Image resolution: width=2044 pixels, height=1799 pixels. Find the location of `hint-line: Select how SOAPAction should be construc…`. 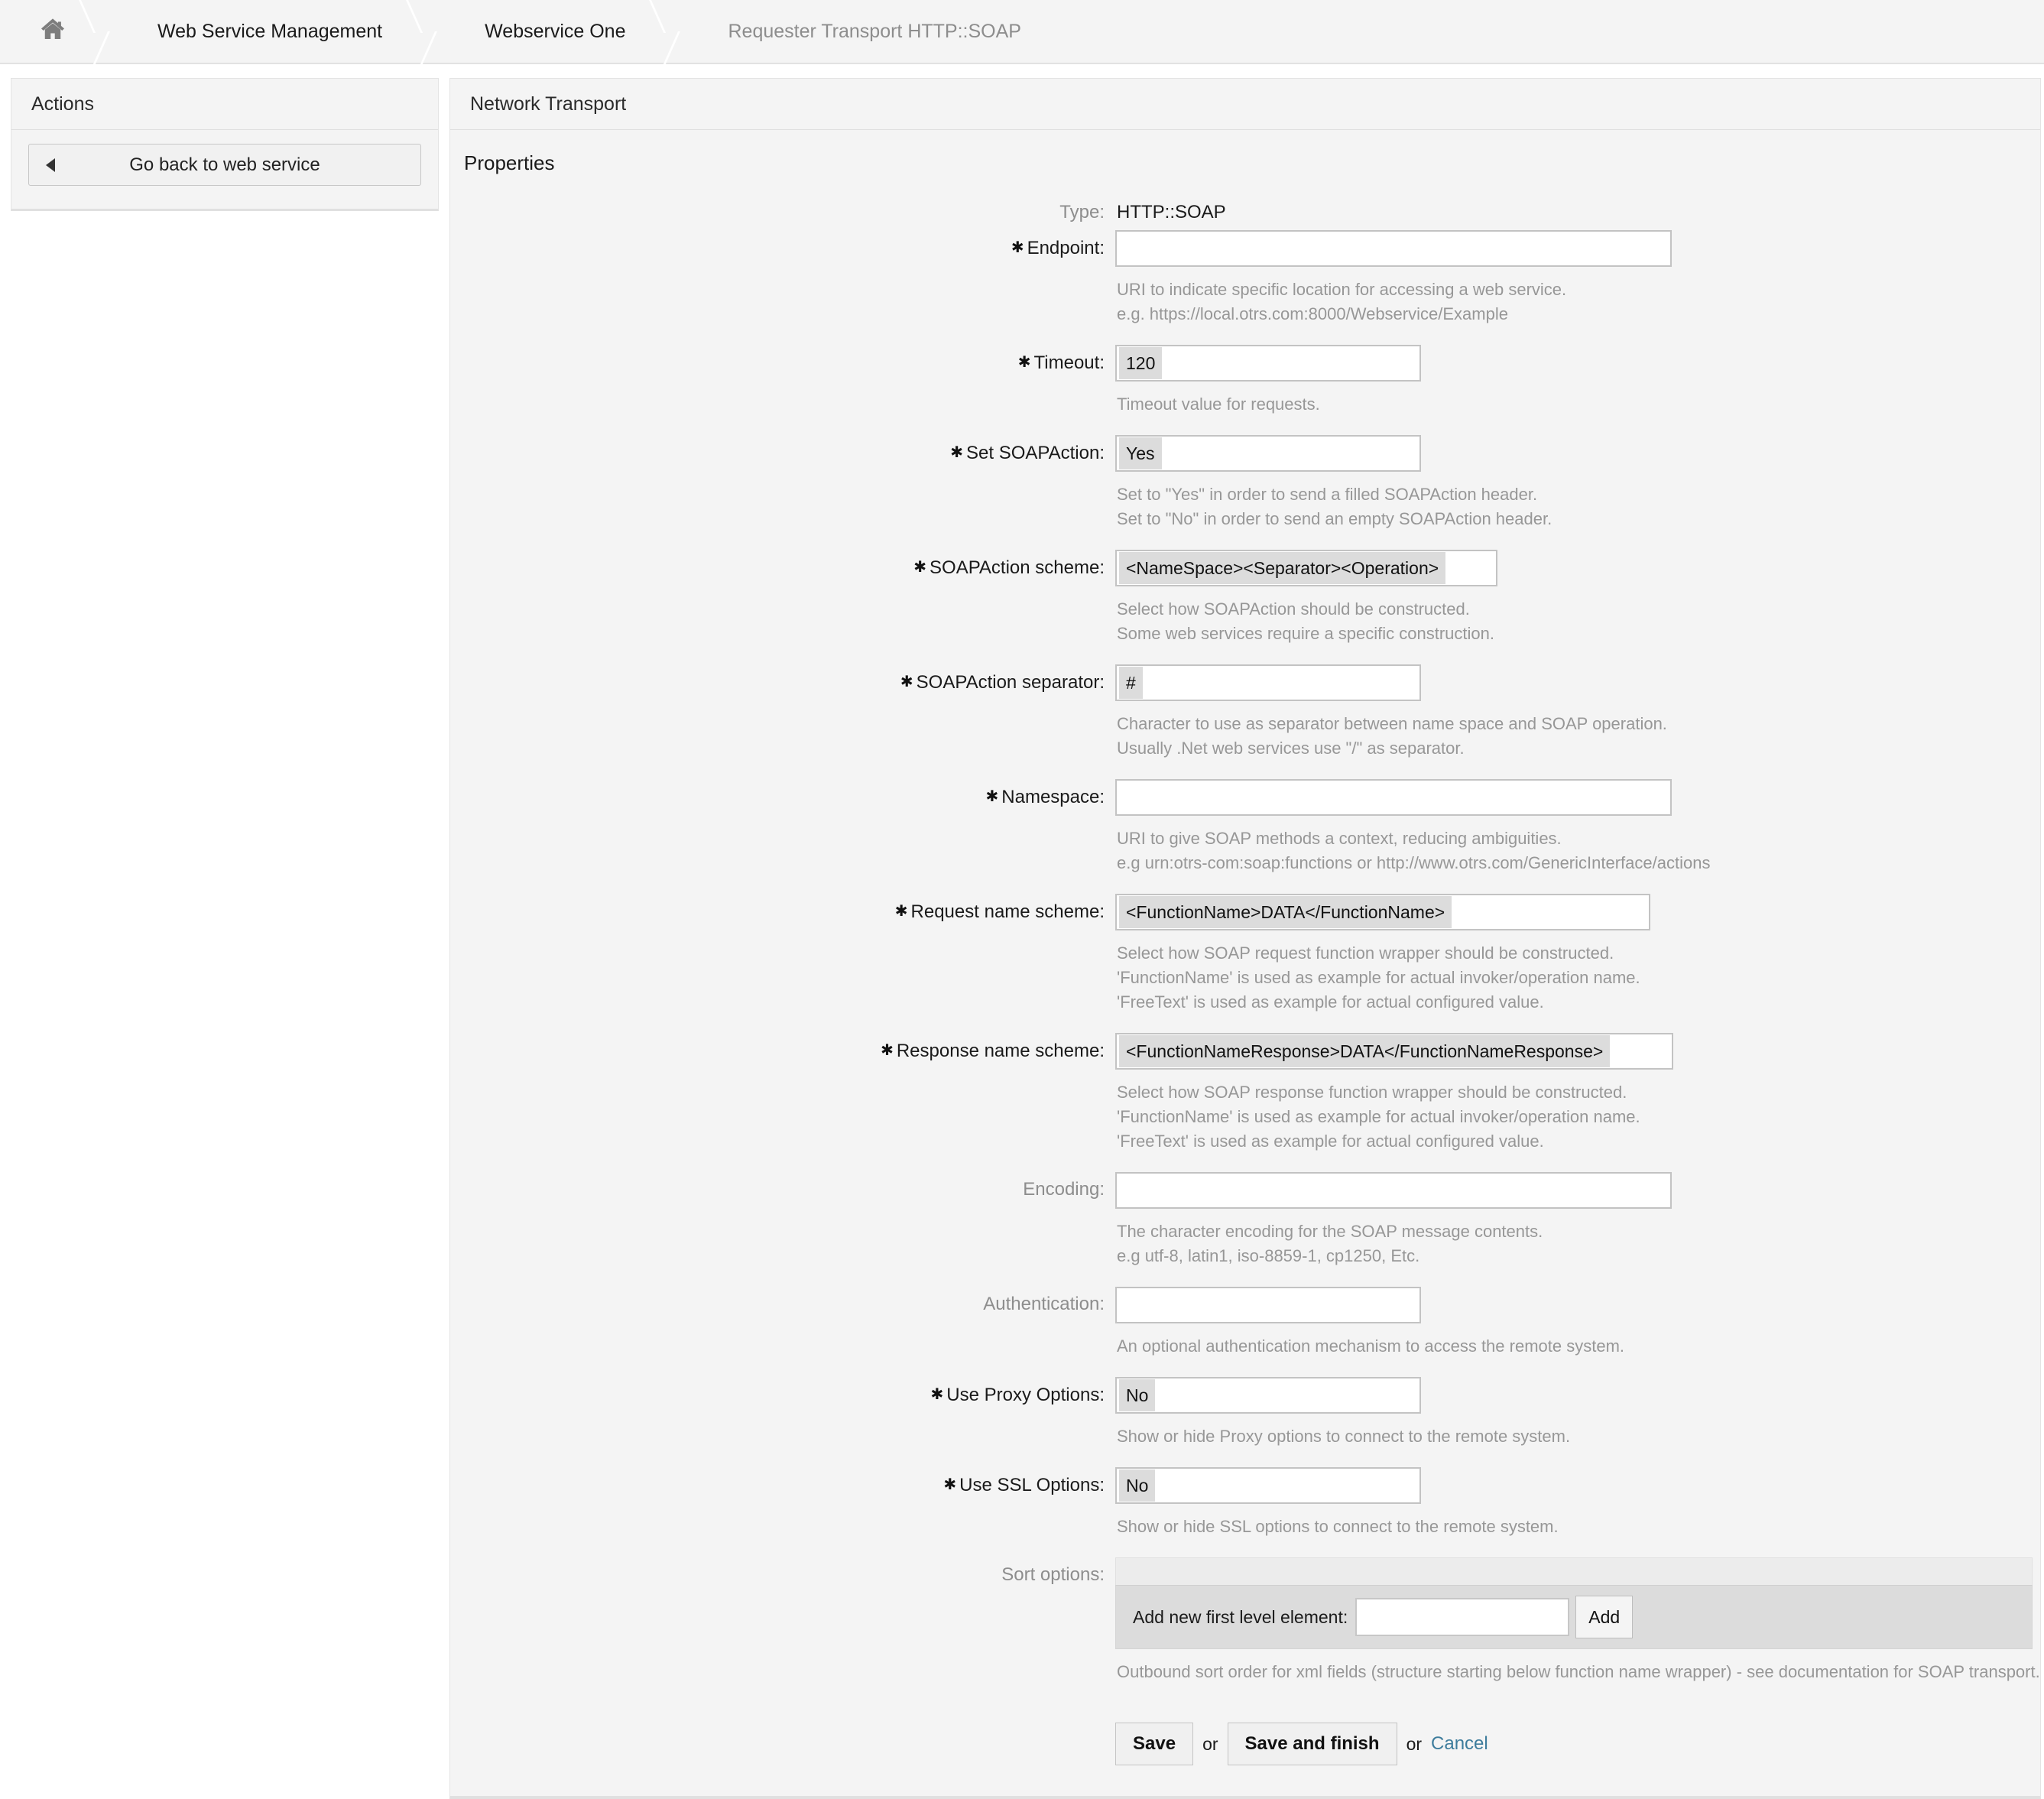

hint-line: Select how SOAPAction should be construc… is located at coordinates (1293, 609).